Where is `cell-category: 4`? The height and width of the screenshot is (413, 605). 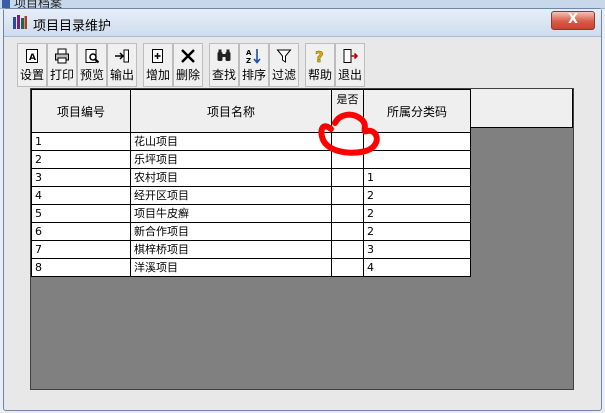
cell-category: 4 is located at coordinates (417, 267).